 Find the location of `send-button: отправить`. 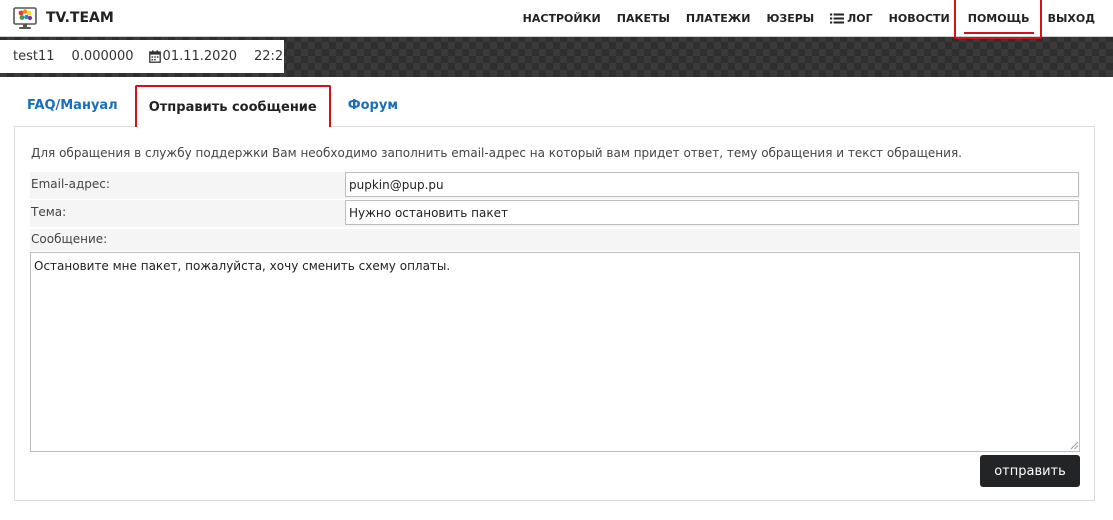

send-button: отправить is located at coordinates (1030, 471).